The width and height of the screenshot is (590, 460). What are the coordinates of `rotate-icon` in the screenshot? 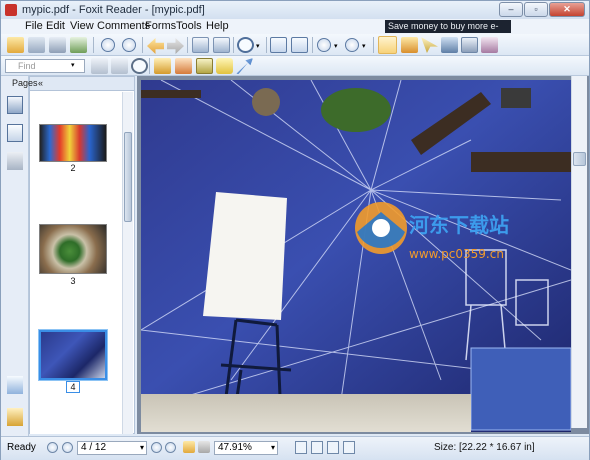 It's located at (200, 45).